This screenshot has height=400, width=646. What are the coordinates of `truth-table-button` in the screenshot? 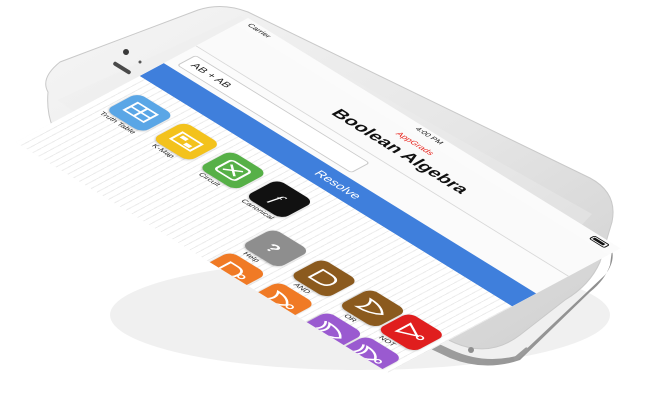 It's located at (140, 112).